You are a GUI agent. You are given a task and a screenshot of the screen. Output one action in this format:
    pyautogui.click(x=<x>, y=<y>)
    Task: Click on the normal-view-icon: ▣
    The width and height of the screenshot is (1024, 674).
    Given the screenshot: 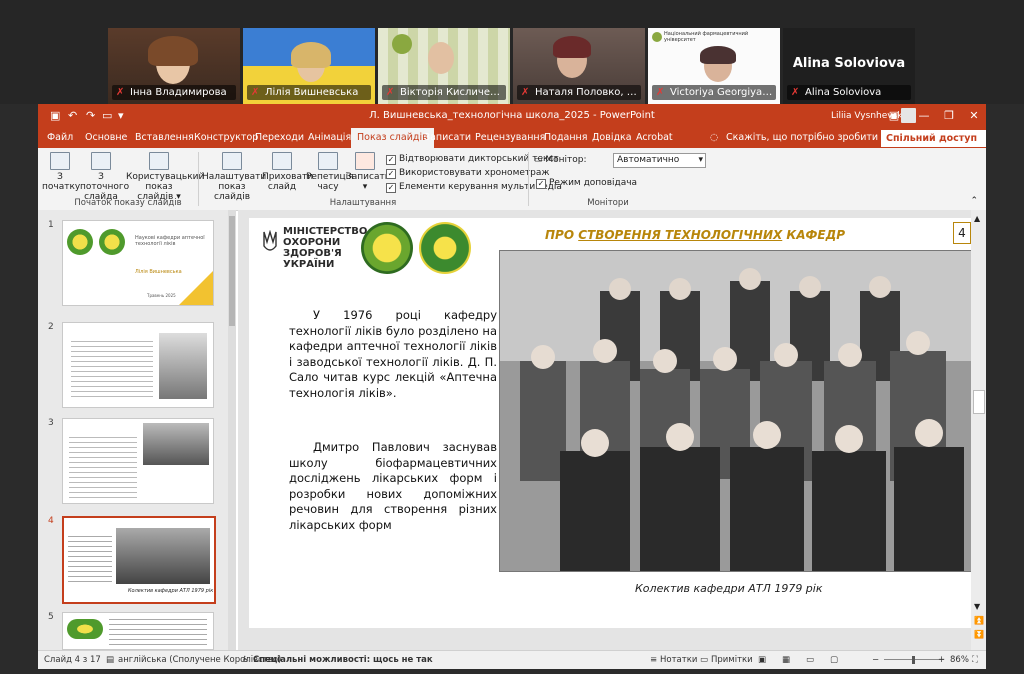 What is the action you would take?
    pyautogui.click(x=762, y=660)
    